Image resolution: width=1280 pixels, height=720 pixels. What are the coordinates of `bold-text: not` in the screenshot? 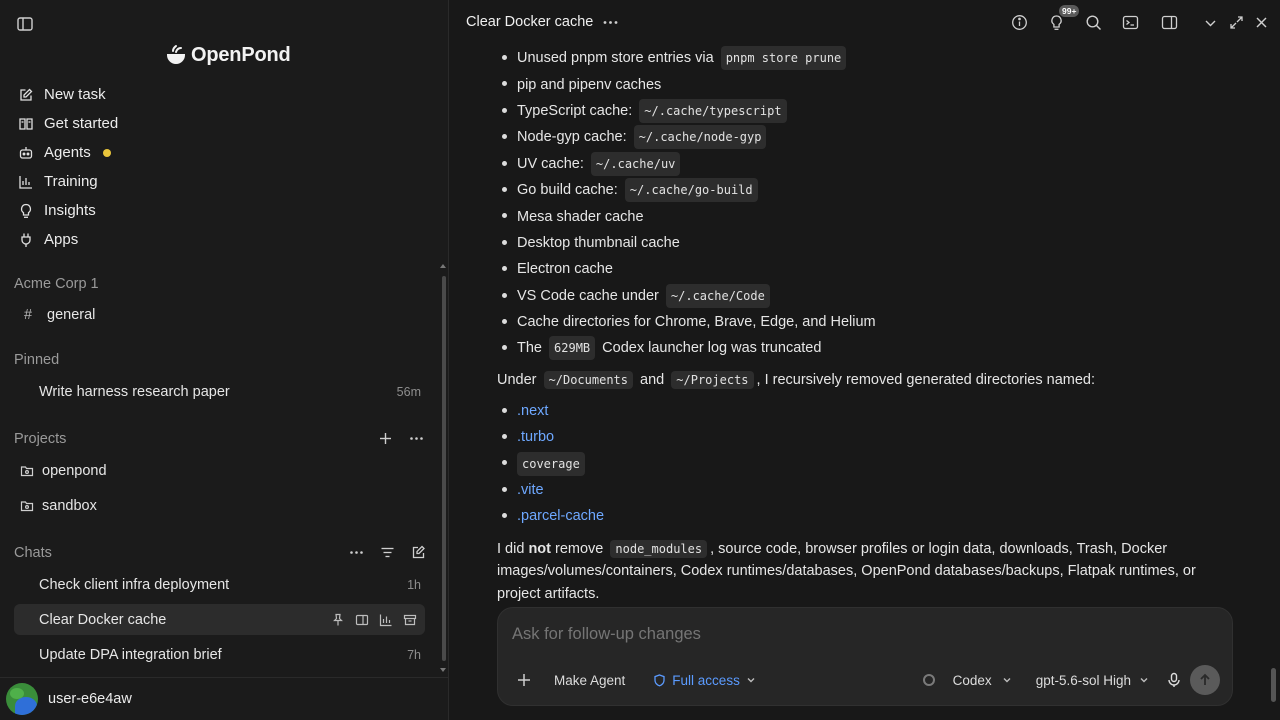 It's located at (539, 548).